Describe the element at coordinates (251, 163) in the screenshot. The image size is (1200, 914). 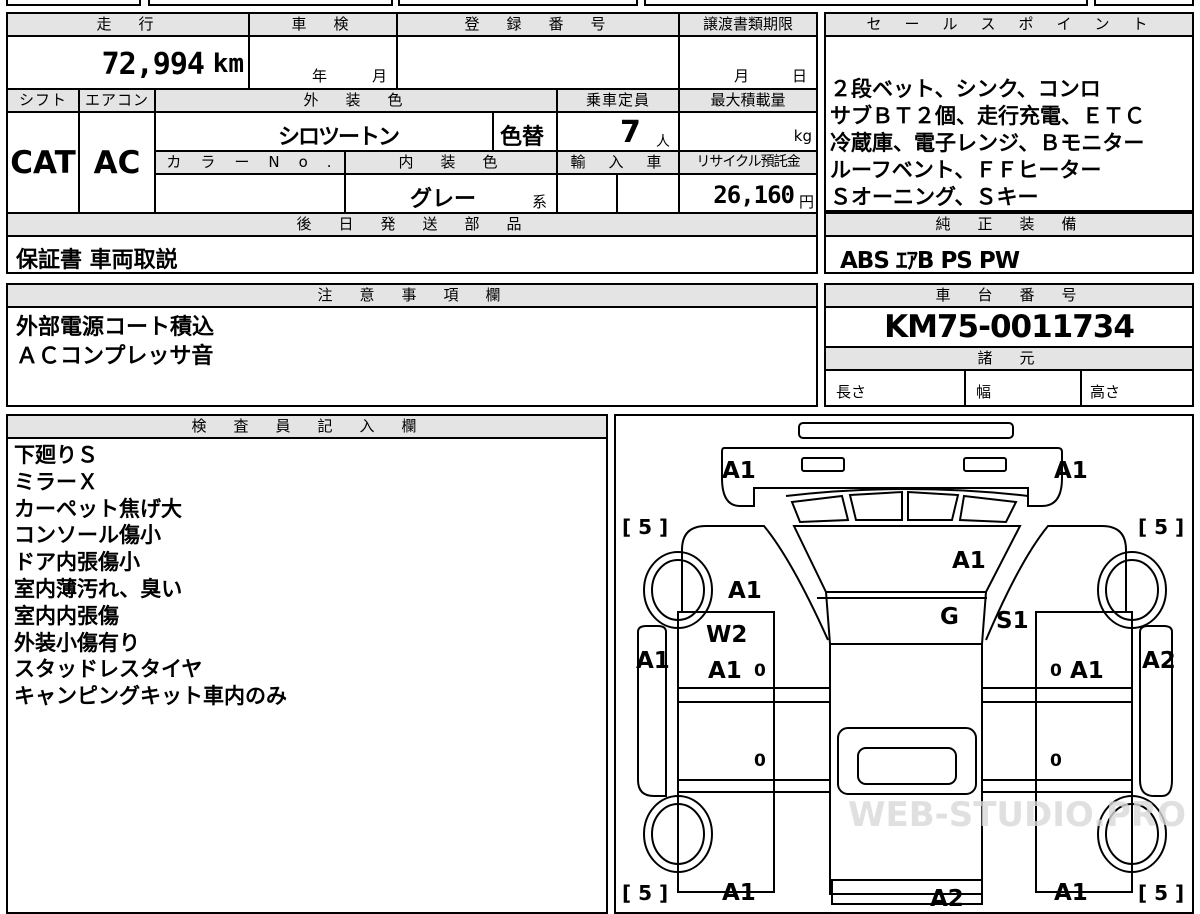
I see `color-number-header: カ ラ ー N o .` at that location.